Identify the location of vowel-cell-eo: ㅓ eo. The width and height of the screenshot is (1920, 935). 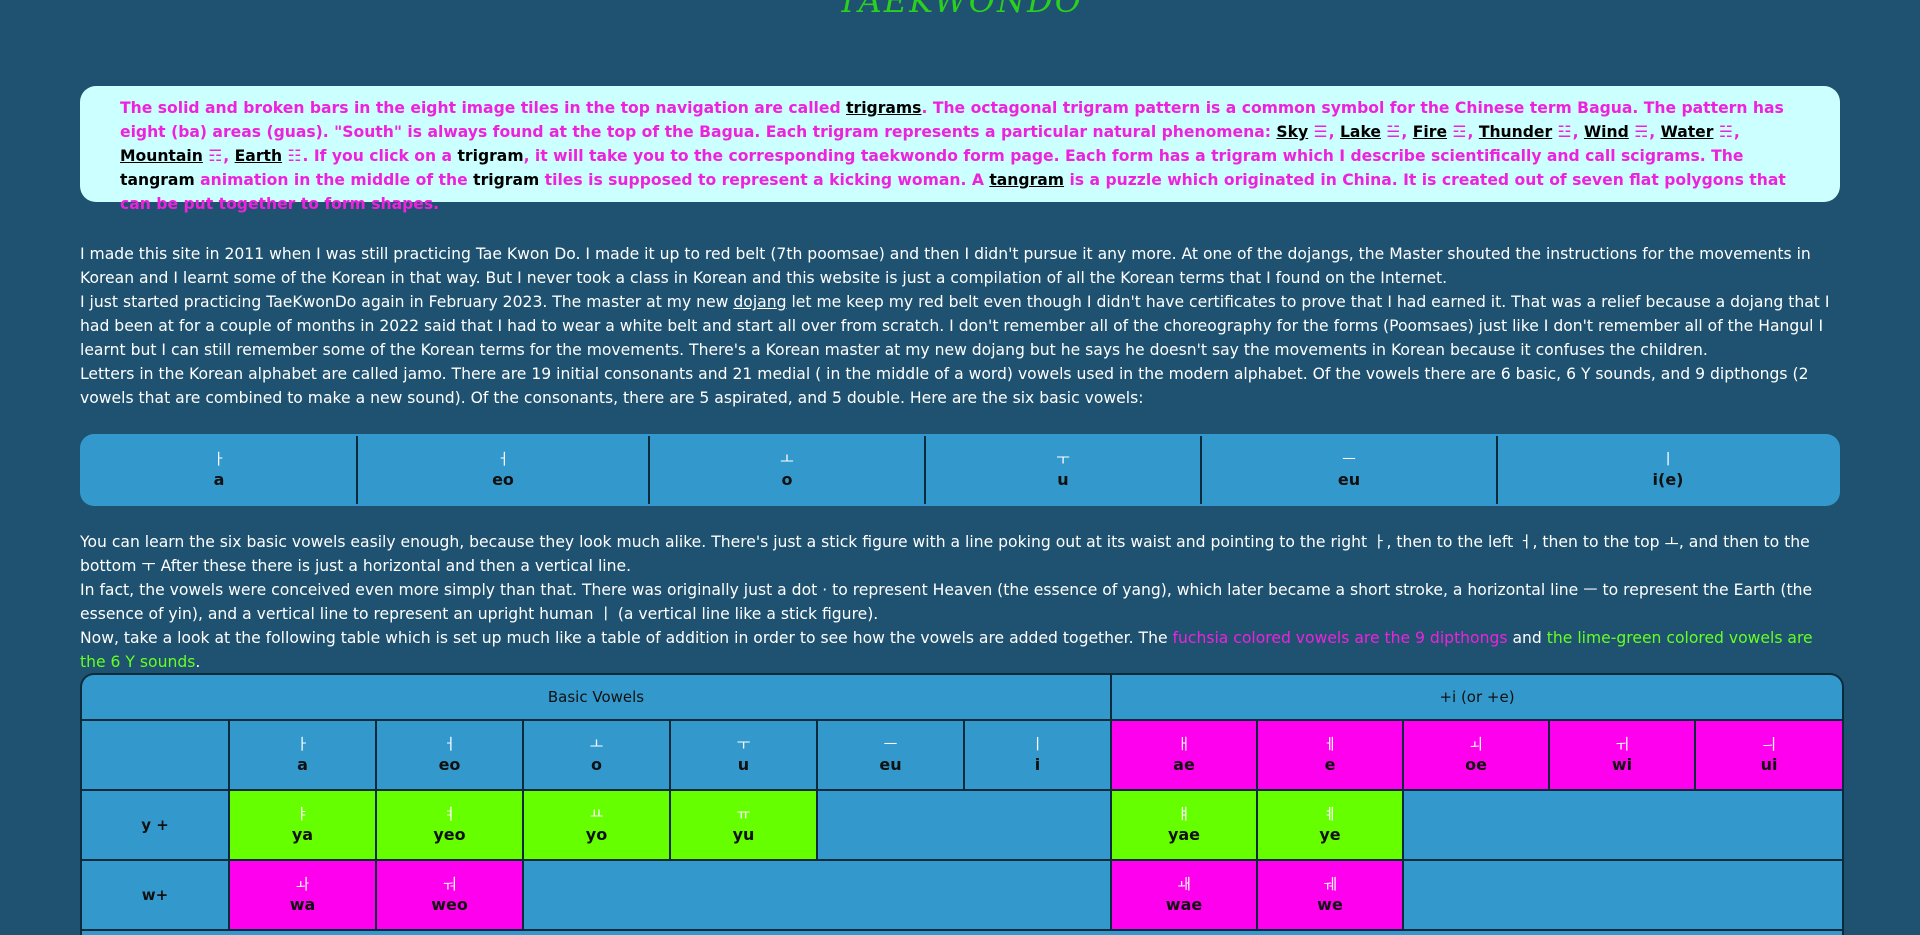
(502, 470).